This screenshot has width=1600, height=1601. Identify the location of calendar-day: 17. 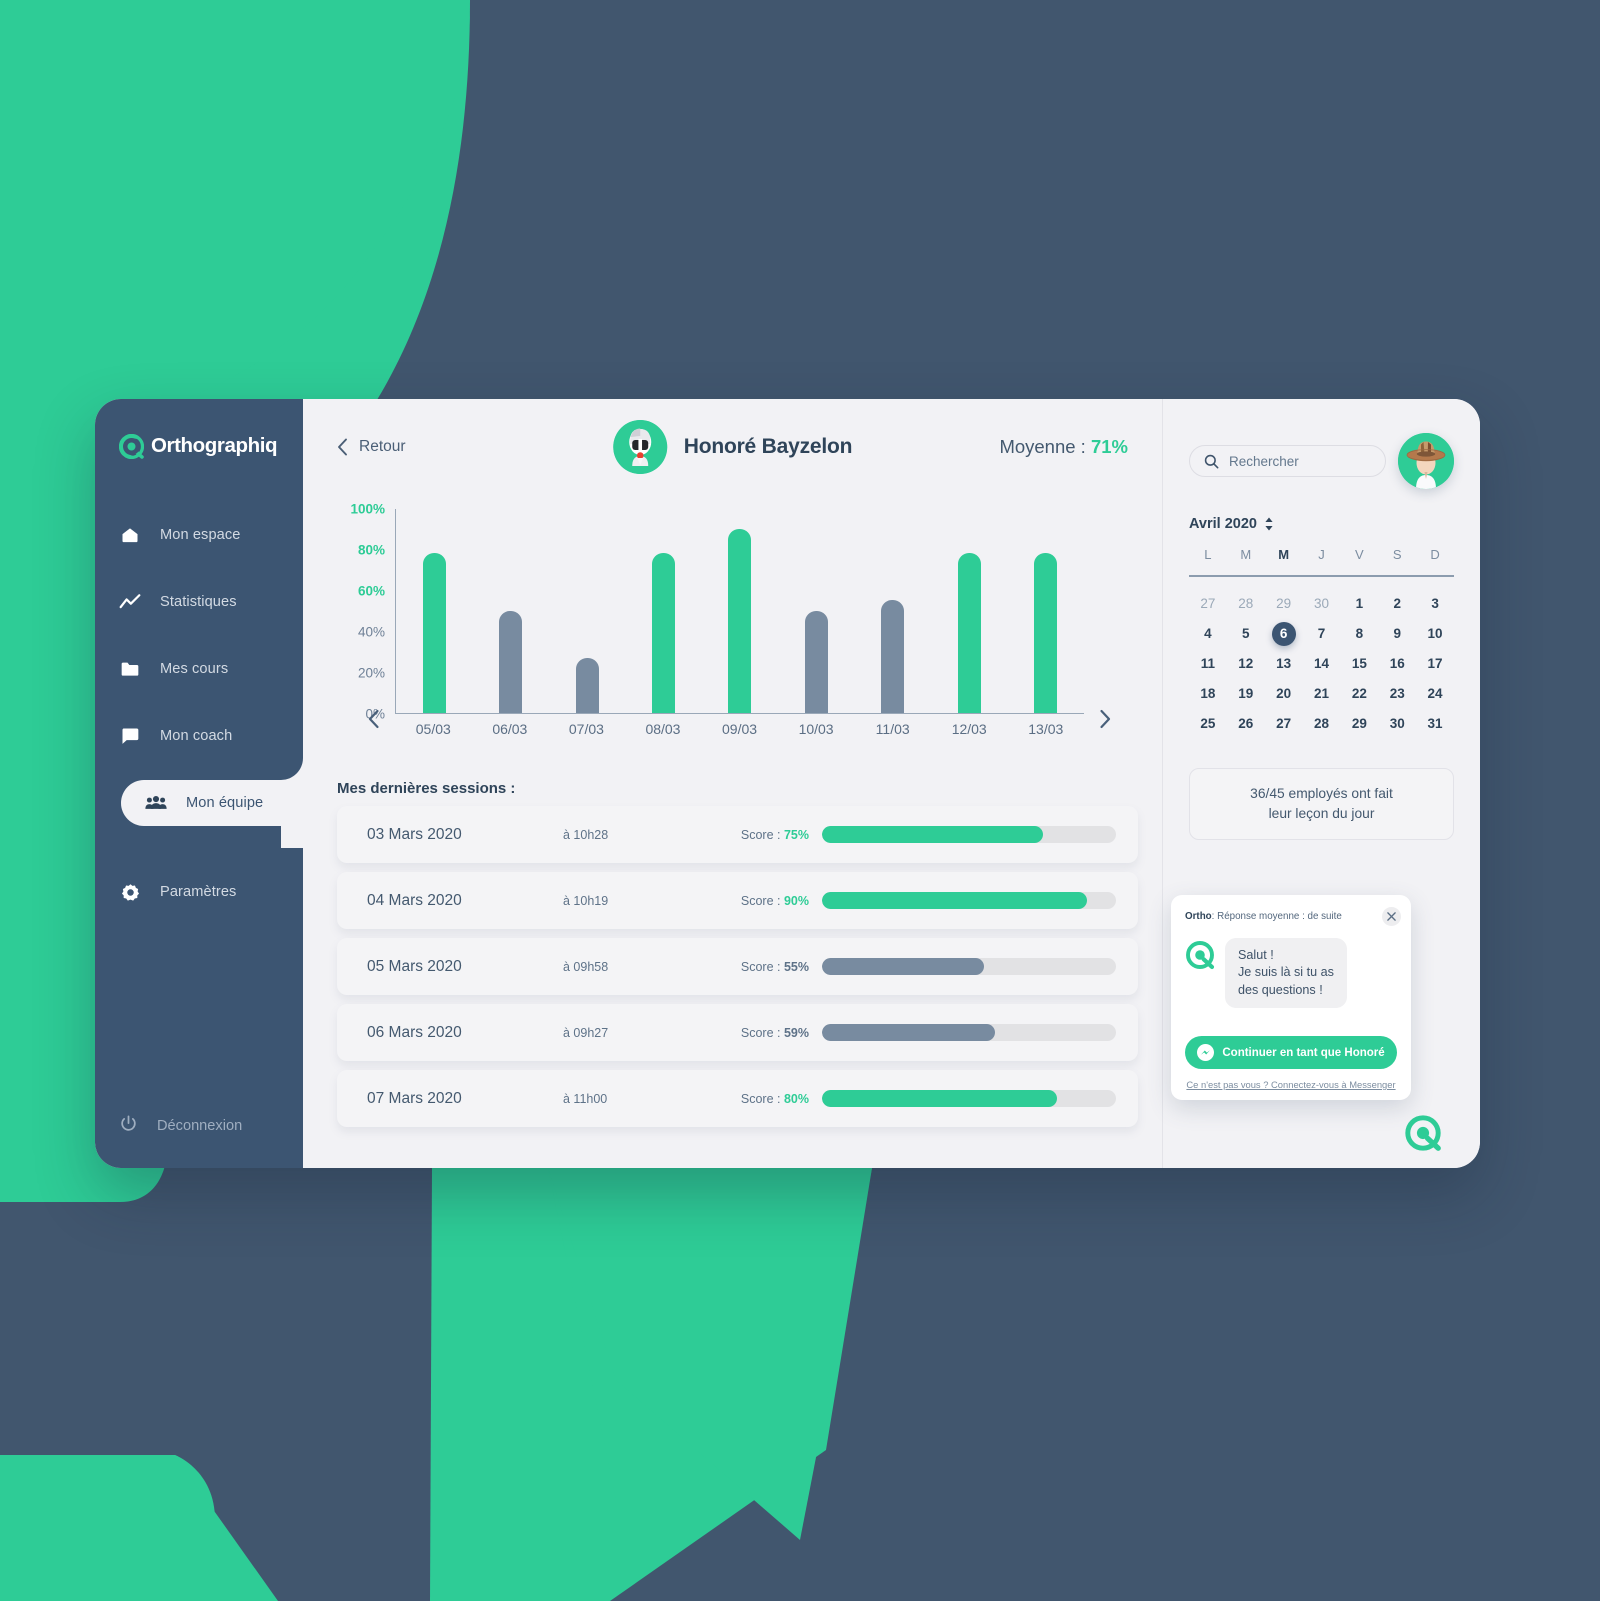
(1435, 664).